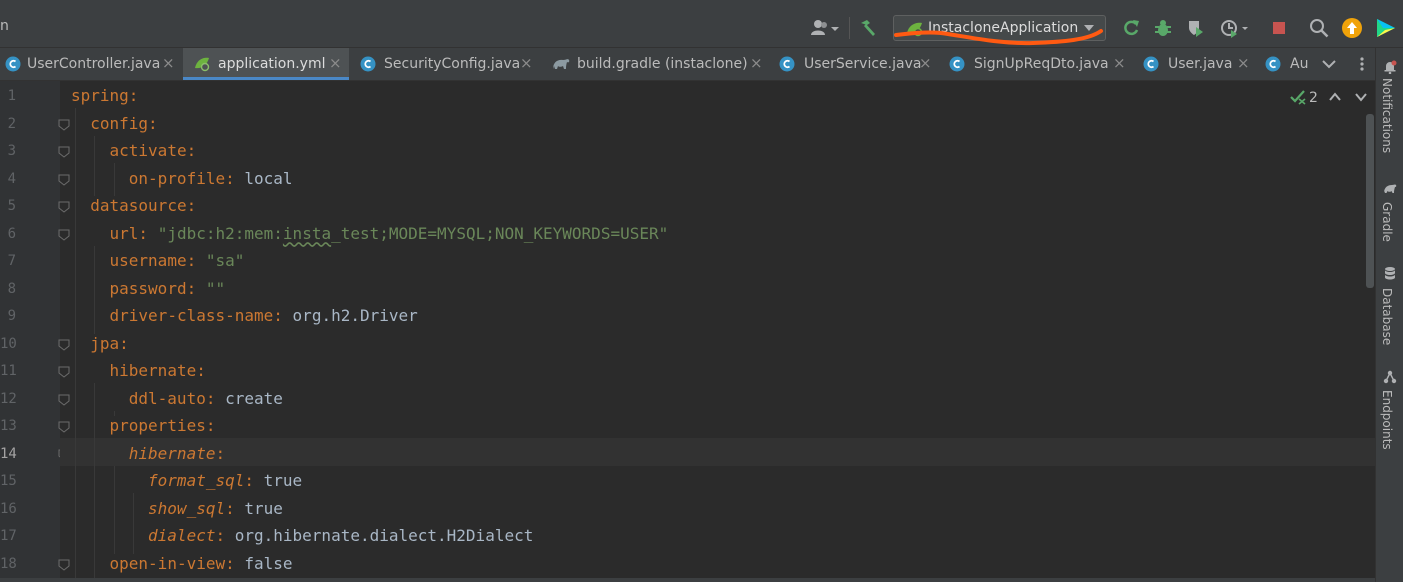 Image resolution: width=1403 pixels, height=582 pixels. What do you see at coordinates (1390, 377) in the screenshot?
I see `endpoints-icon` at bounding box center [1390, 377].